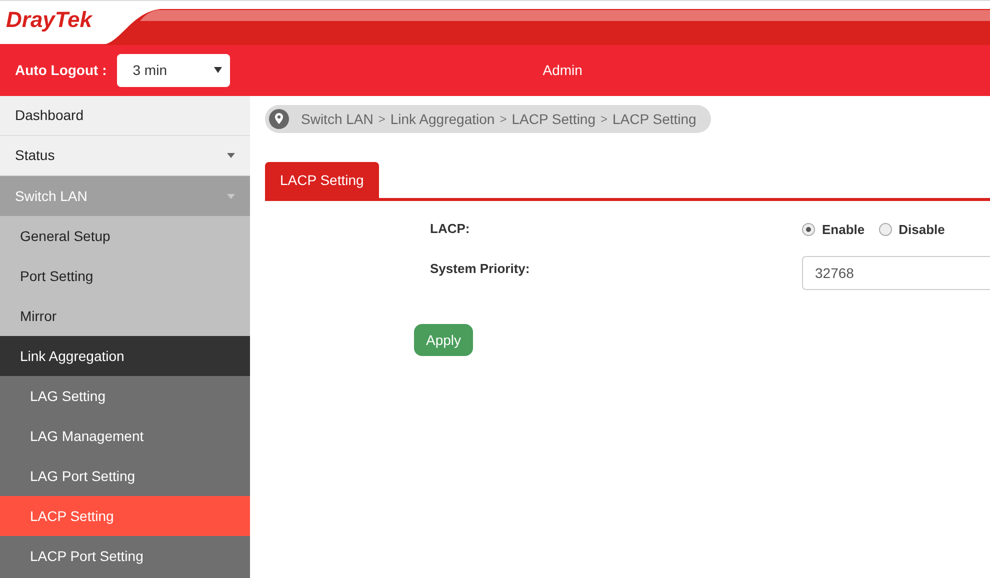 This screenshot has height=578, width=990. I want to click on sidebar-item: Link Aggregation, so click(125, 356).